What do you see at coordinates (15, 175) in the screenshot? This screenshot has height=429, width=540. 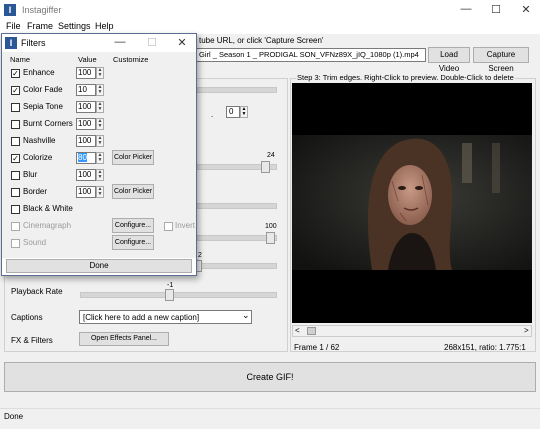 I see `blur-checkbox` at bounding box center [15, 175].